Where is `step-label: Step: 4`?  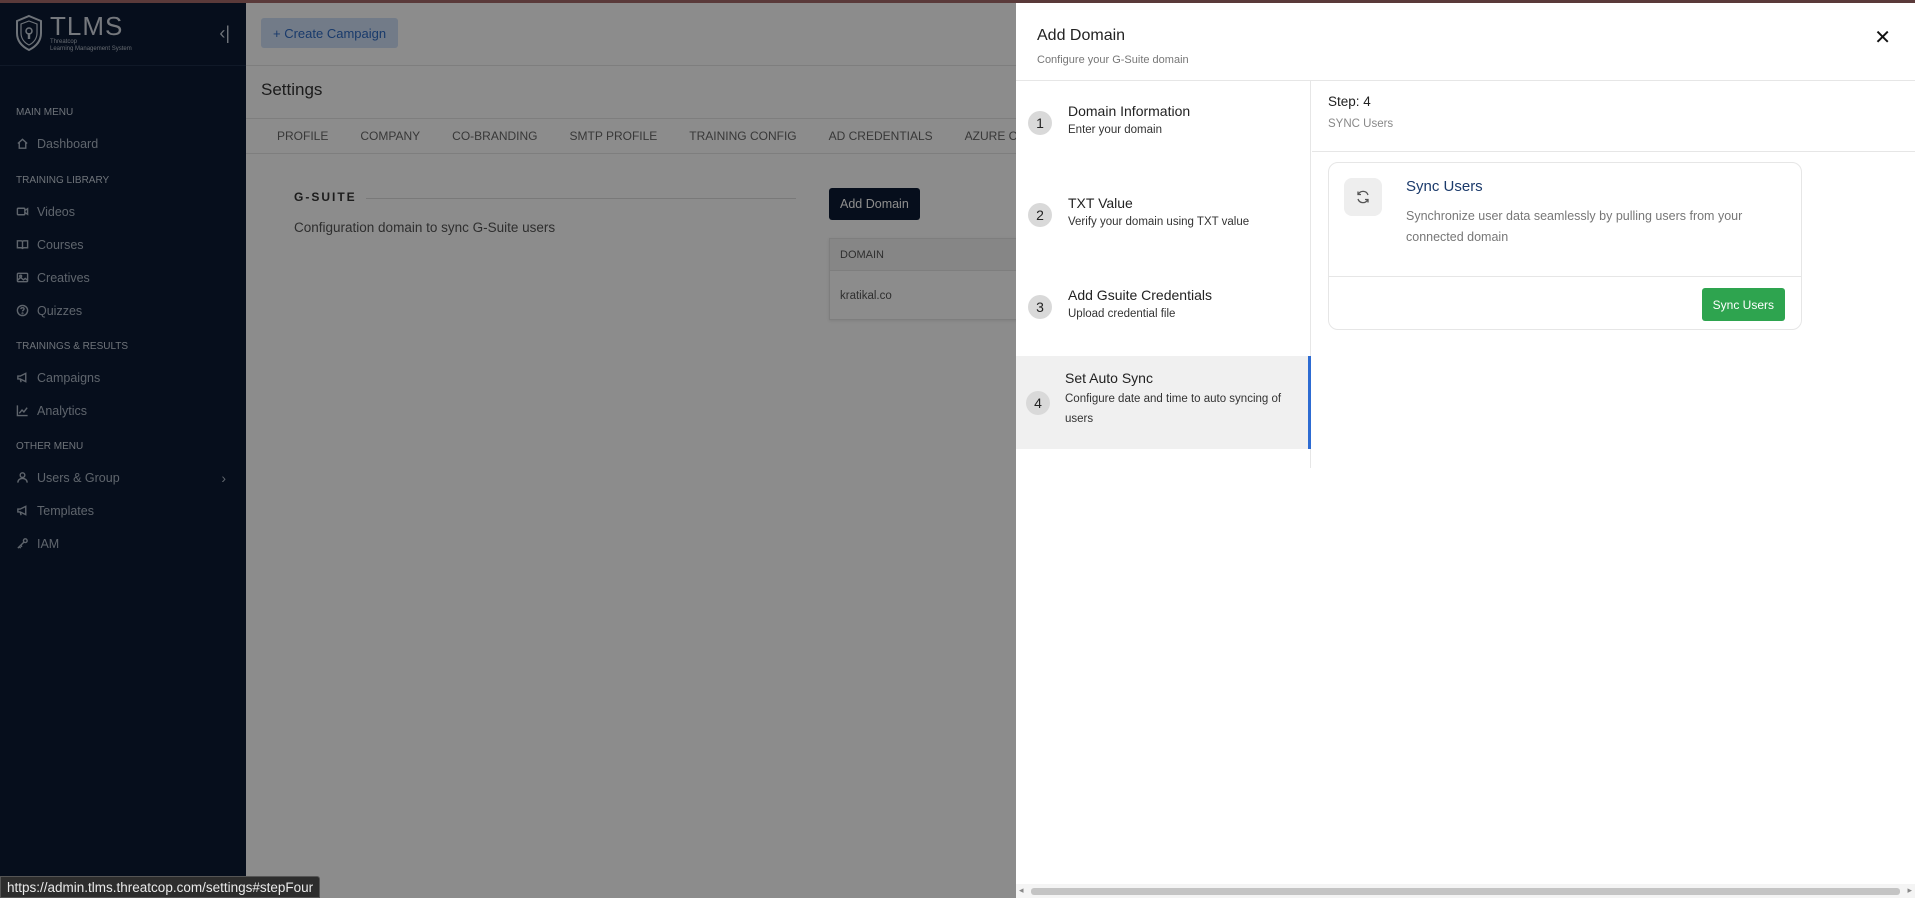 step-label: Step: 4 is located at coordinates (1349, 101).